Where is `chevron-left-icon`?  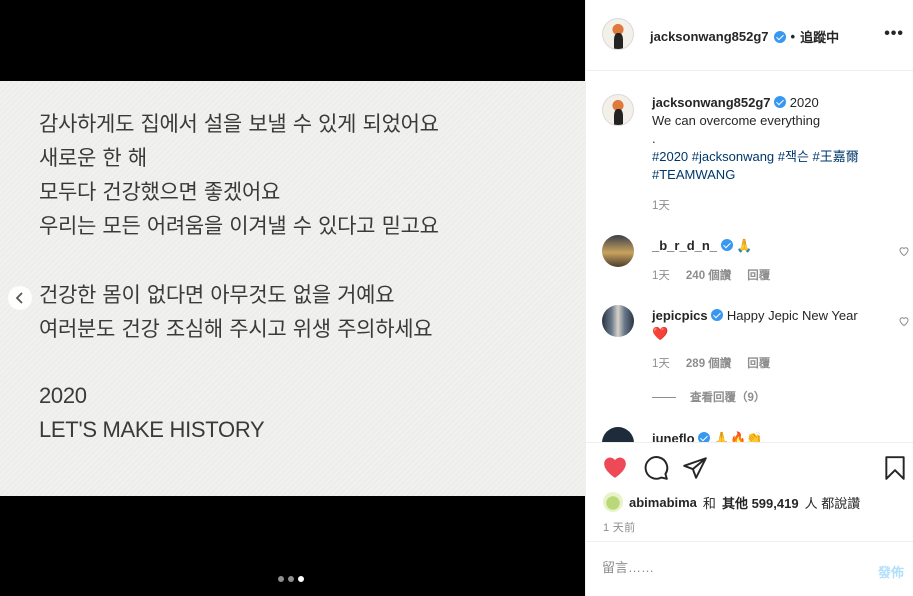
chevron-left-icon is located at coordinates (19, 298).